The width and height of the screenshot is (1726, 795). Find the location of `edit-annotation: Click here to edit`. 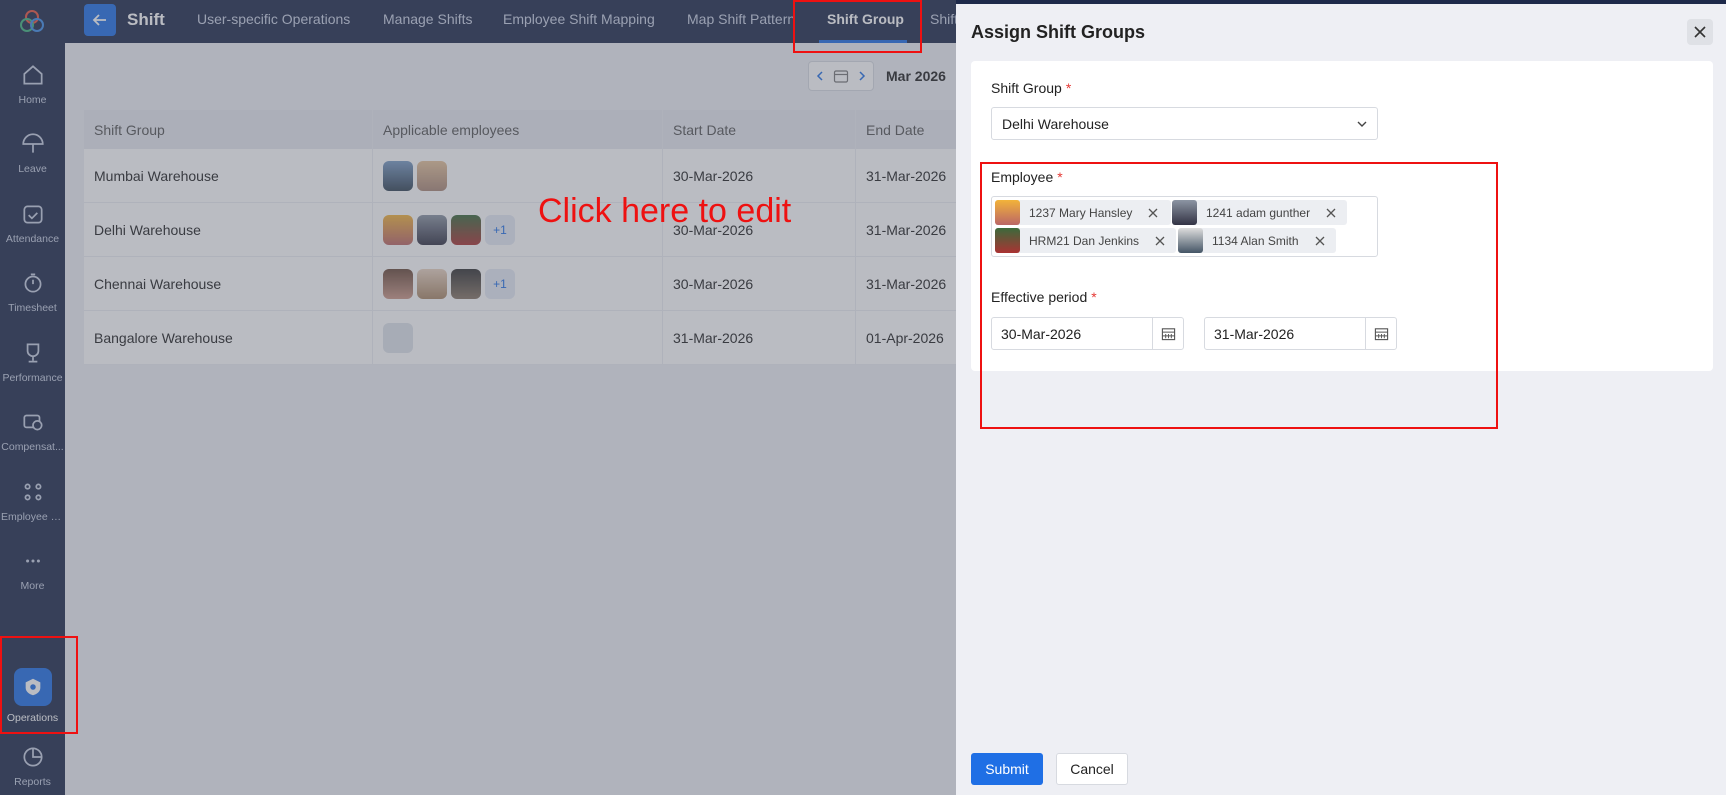

edit-annotation: Click here to edit is located at coordinates (665, 211).